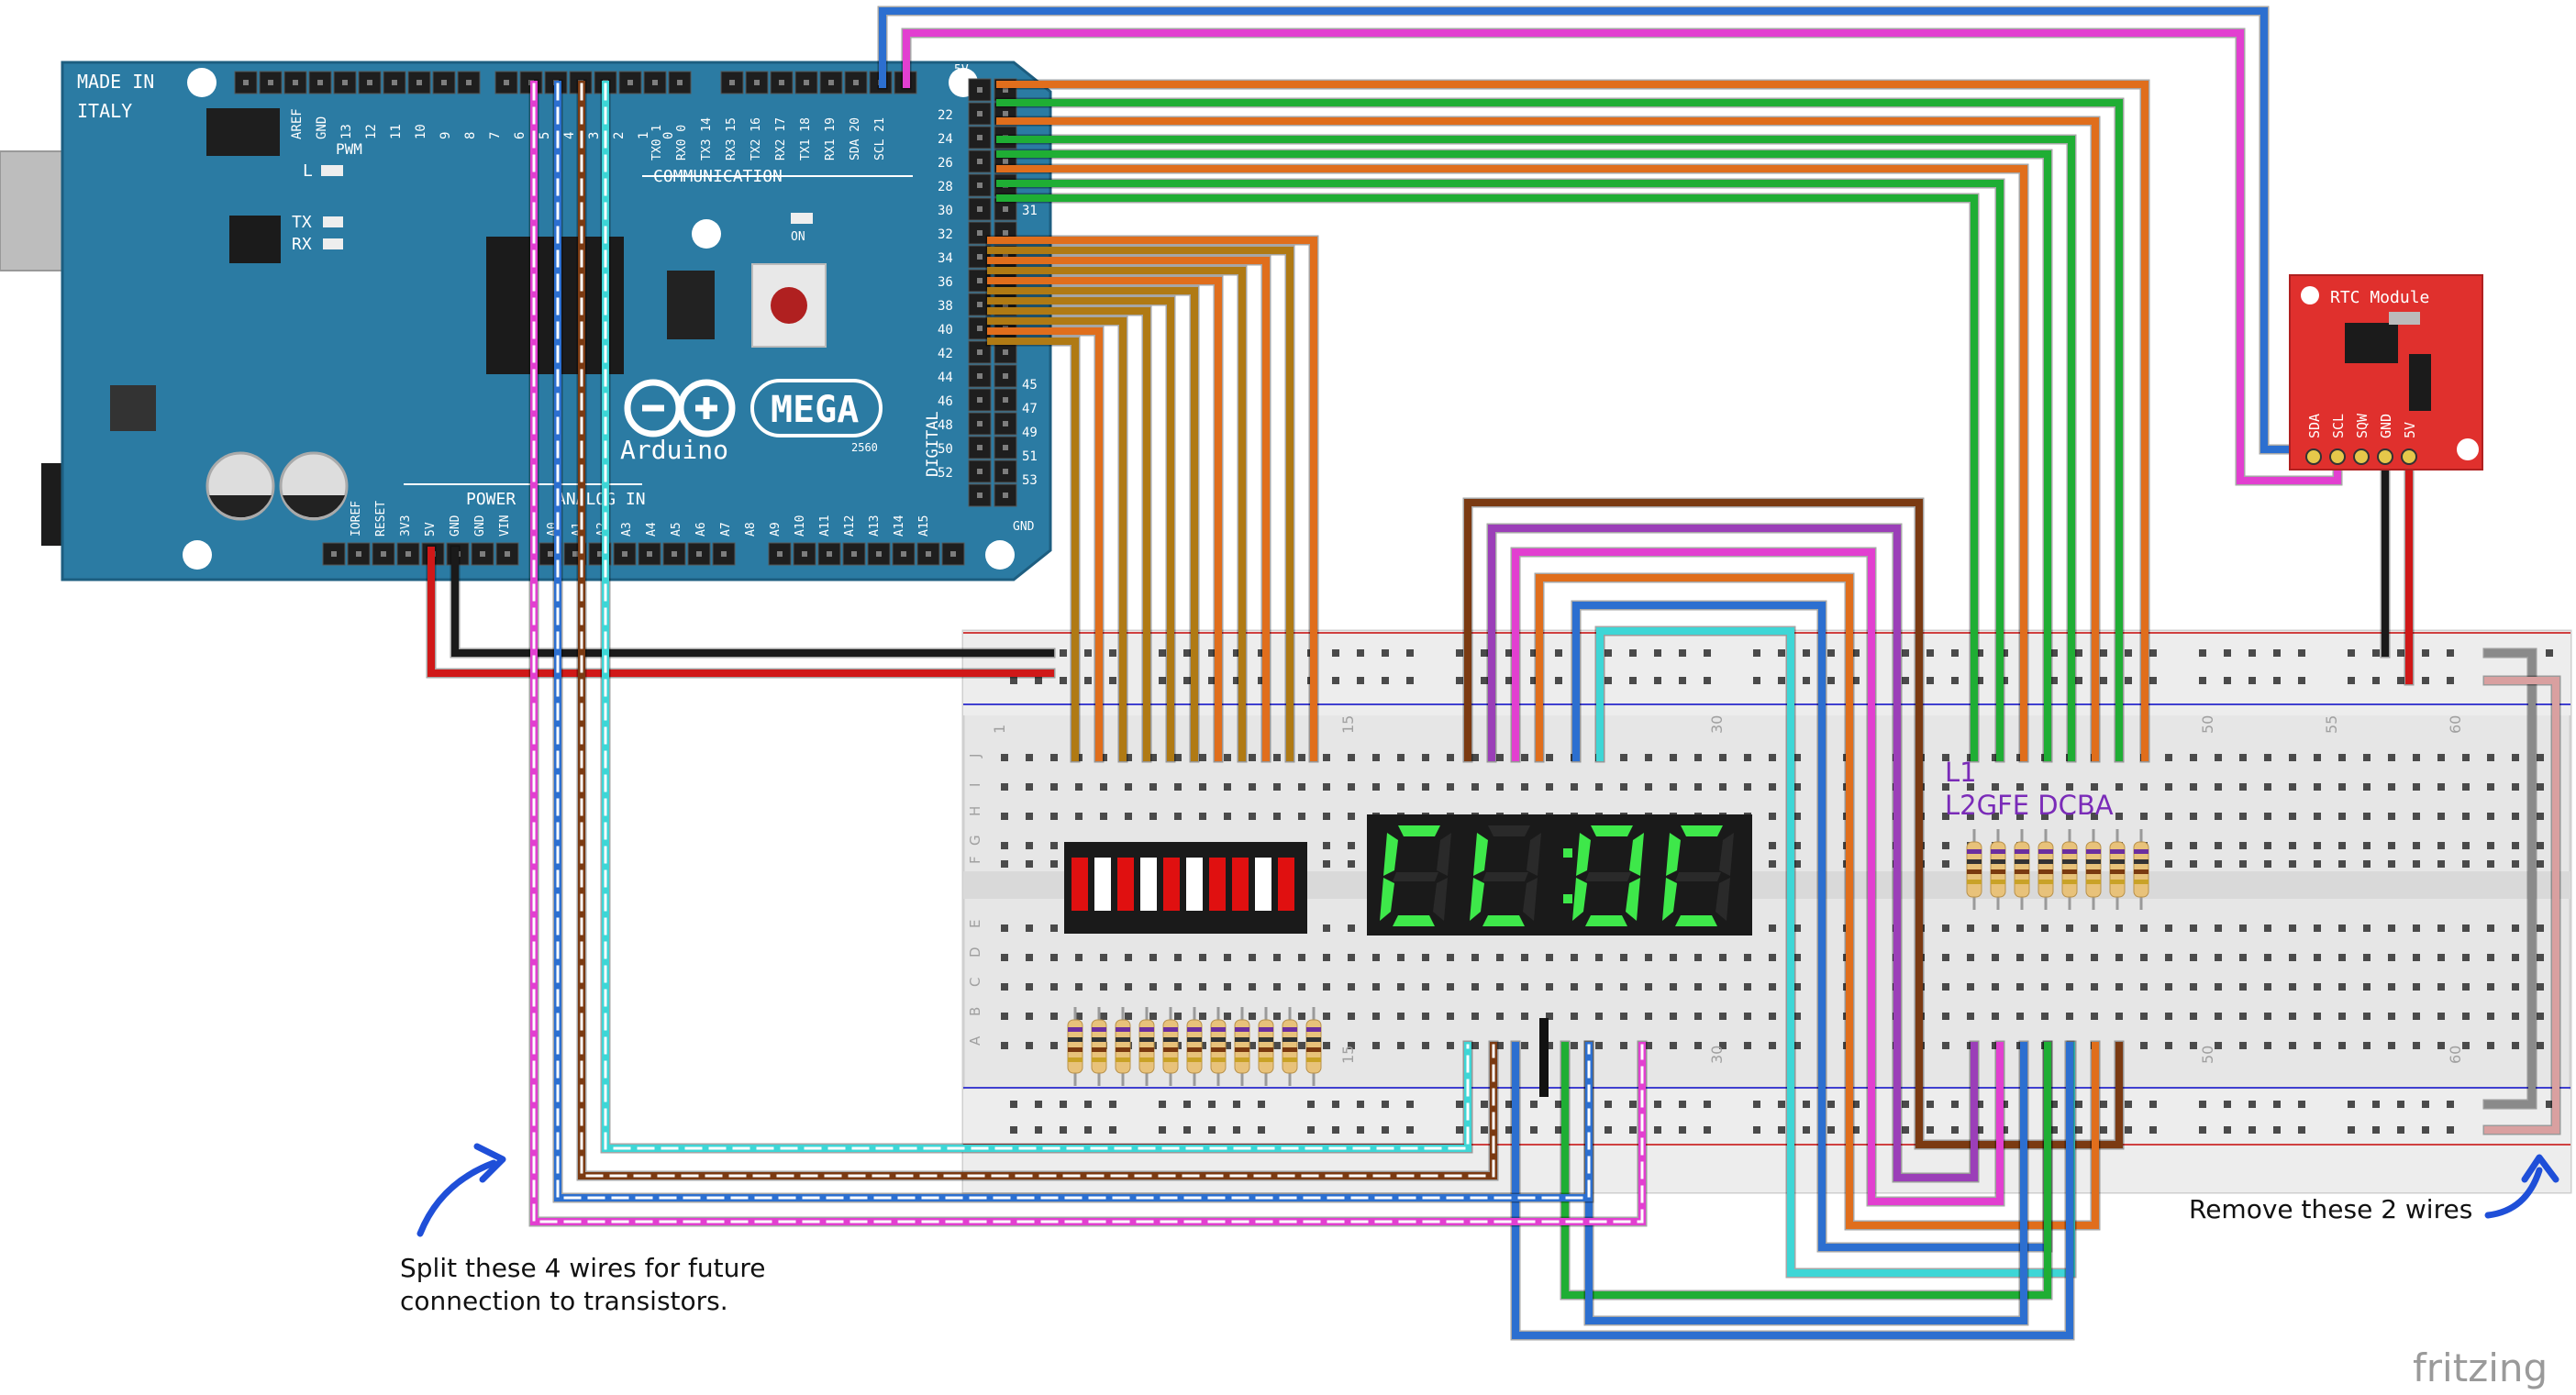 The height and width of the screenshot is (1395, 2576). Describe the element at coordinates (945, 187) in the screenshot. I see `svg-text: 28` at that location.